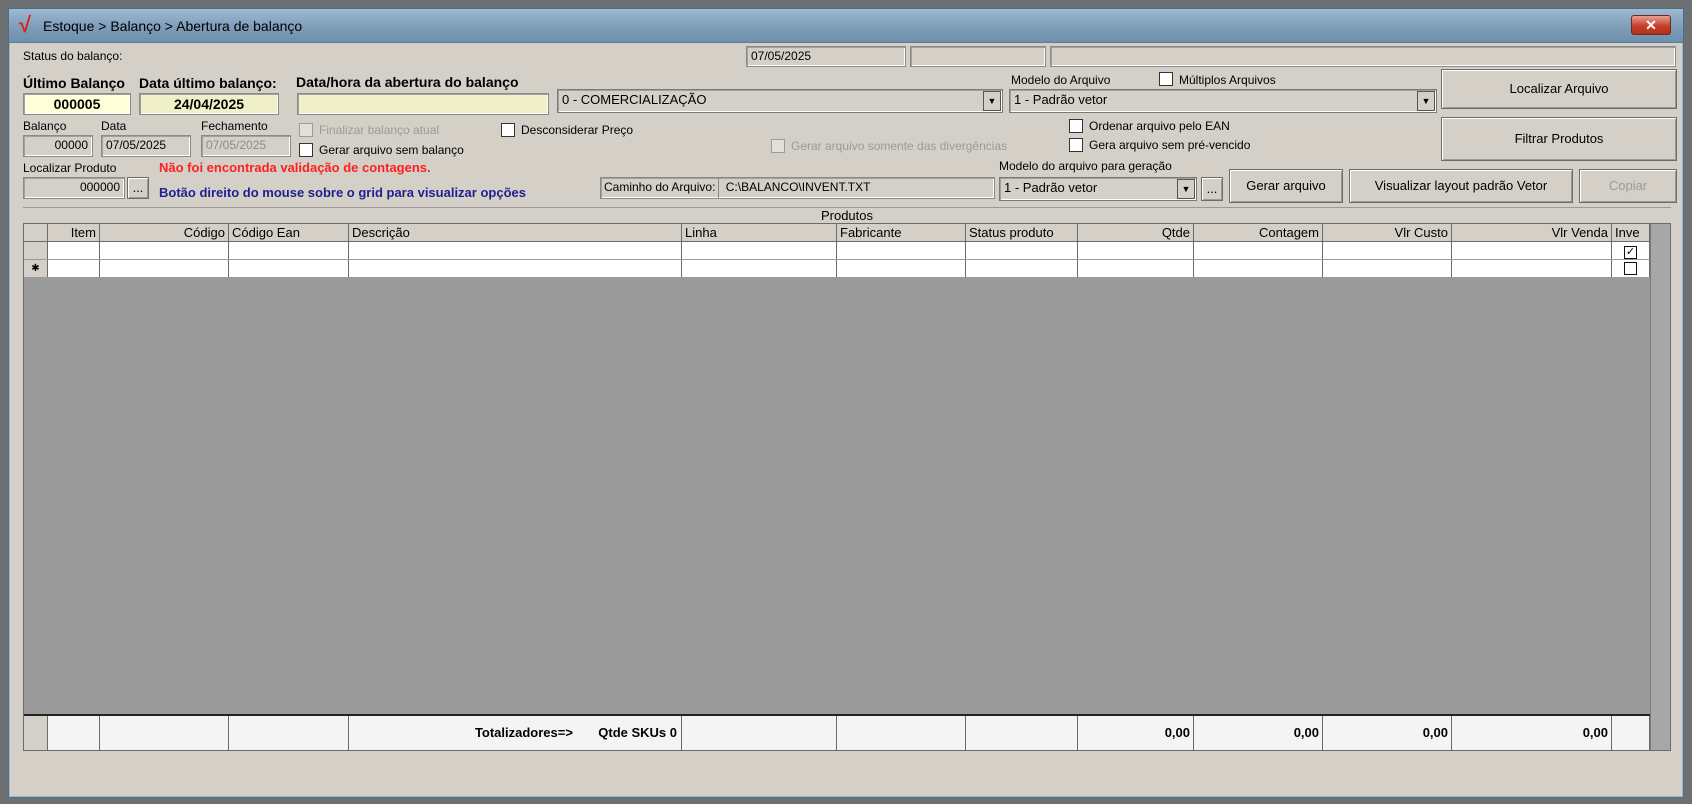  What do you see at coordinates (379, 130) in the screenshot?
I see `finalizar-balanco-label: Finalizar balanço atual` at bounding box center [379, 130].